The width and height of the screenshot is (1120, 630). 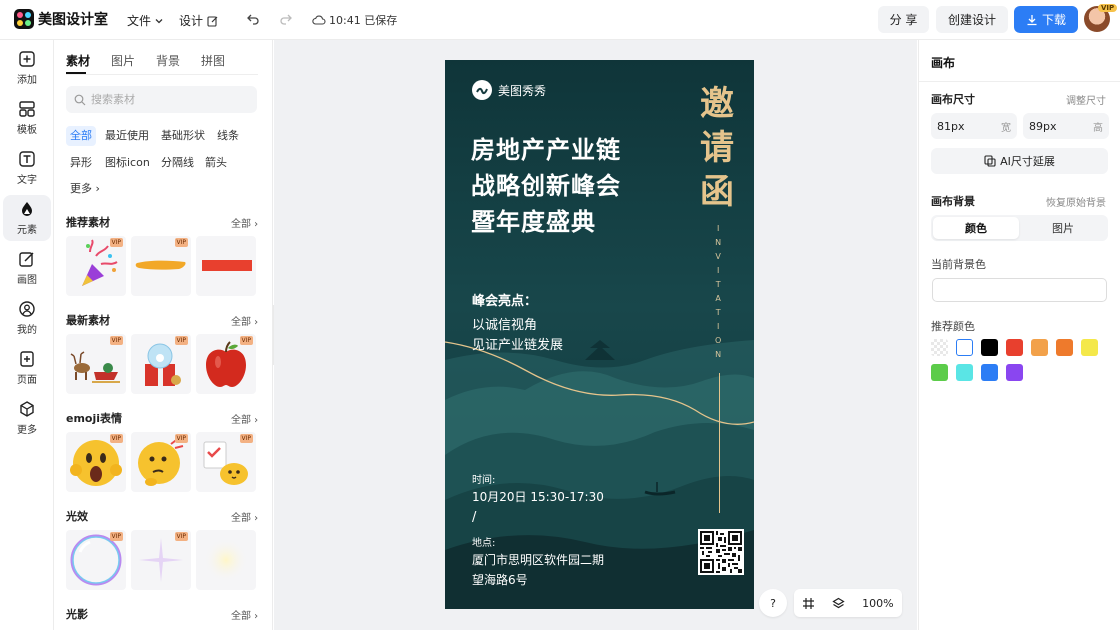 I want to click on share-label: 分 享, so click(x=903, y=20).